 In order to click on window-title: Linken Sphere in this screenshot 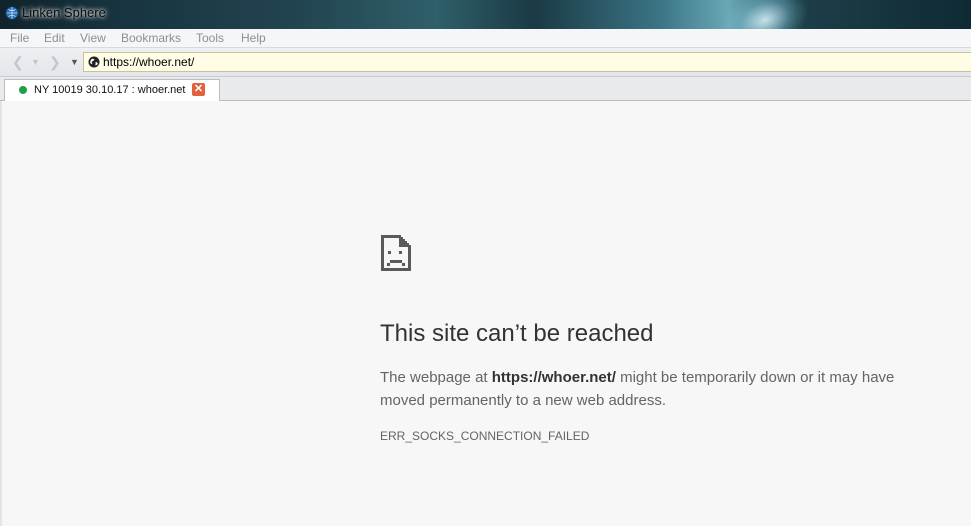, I will do `click(64, 12)`.